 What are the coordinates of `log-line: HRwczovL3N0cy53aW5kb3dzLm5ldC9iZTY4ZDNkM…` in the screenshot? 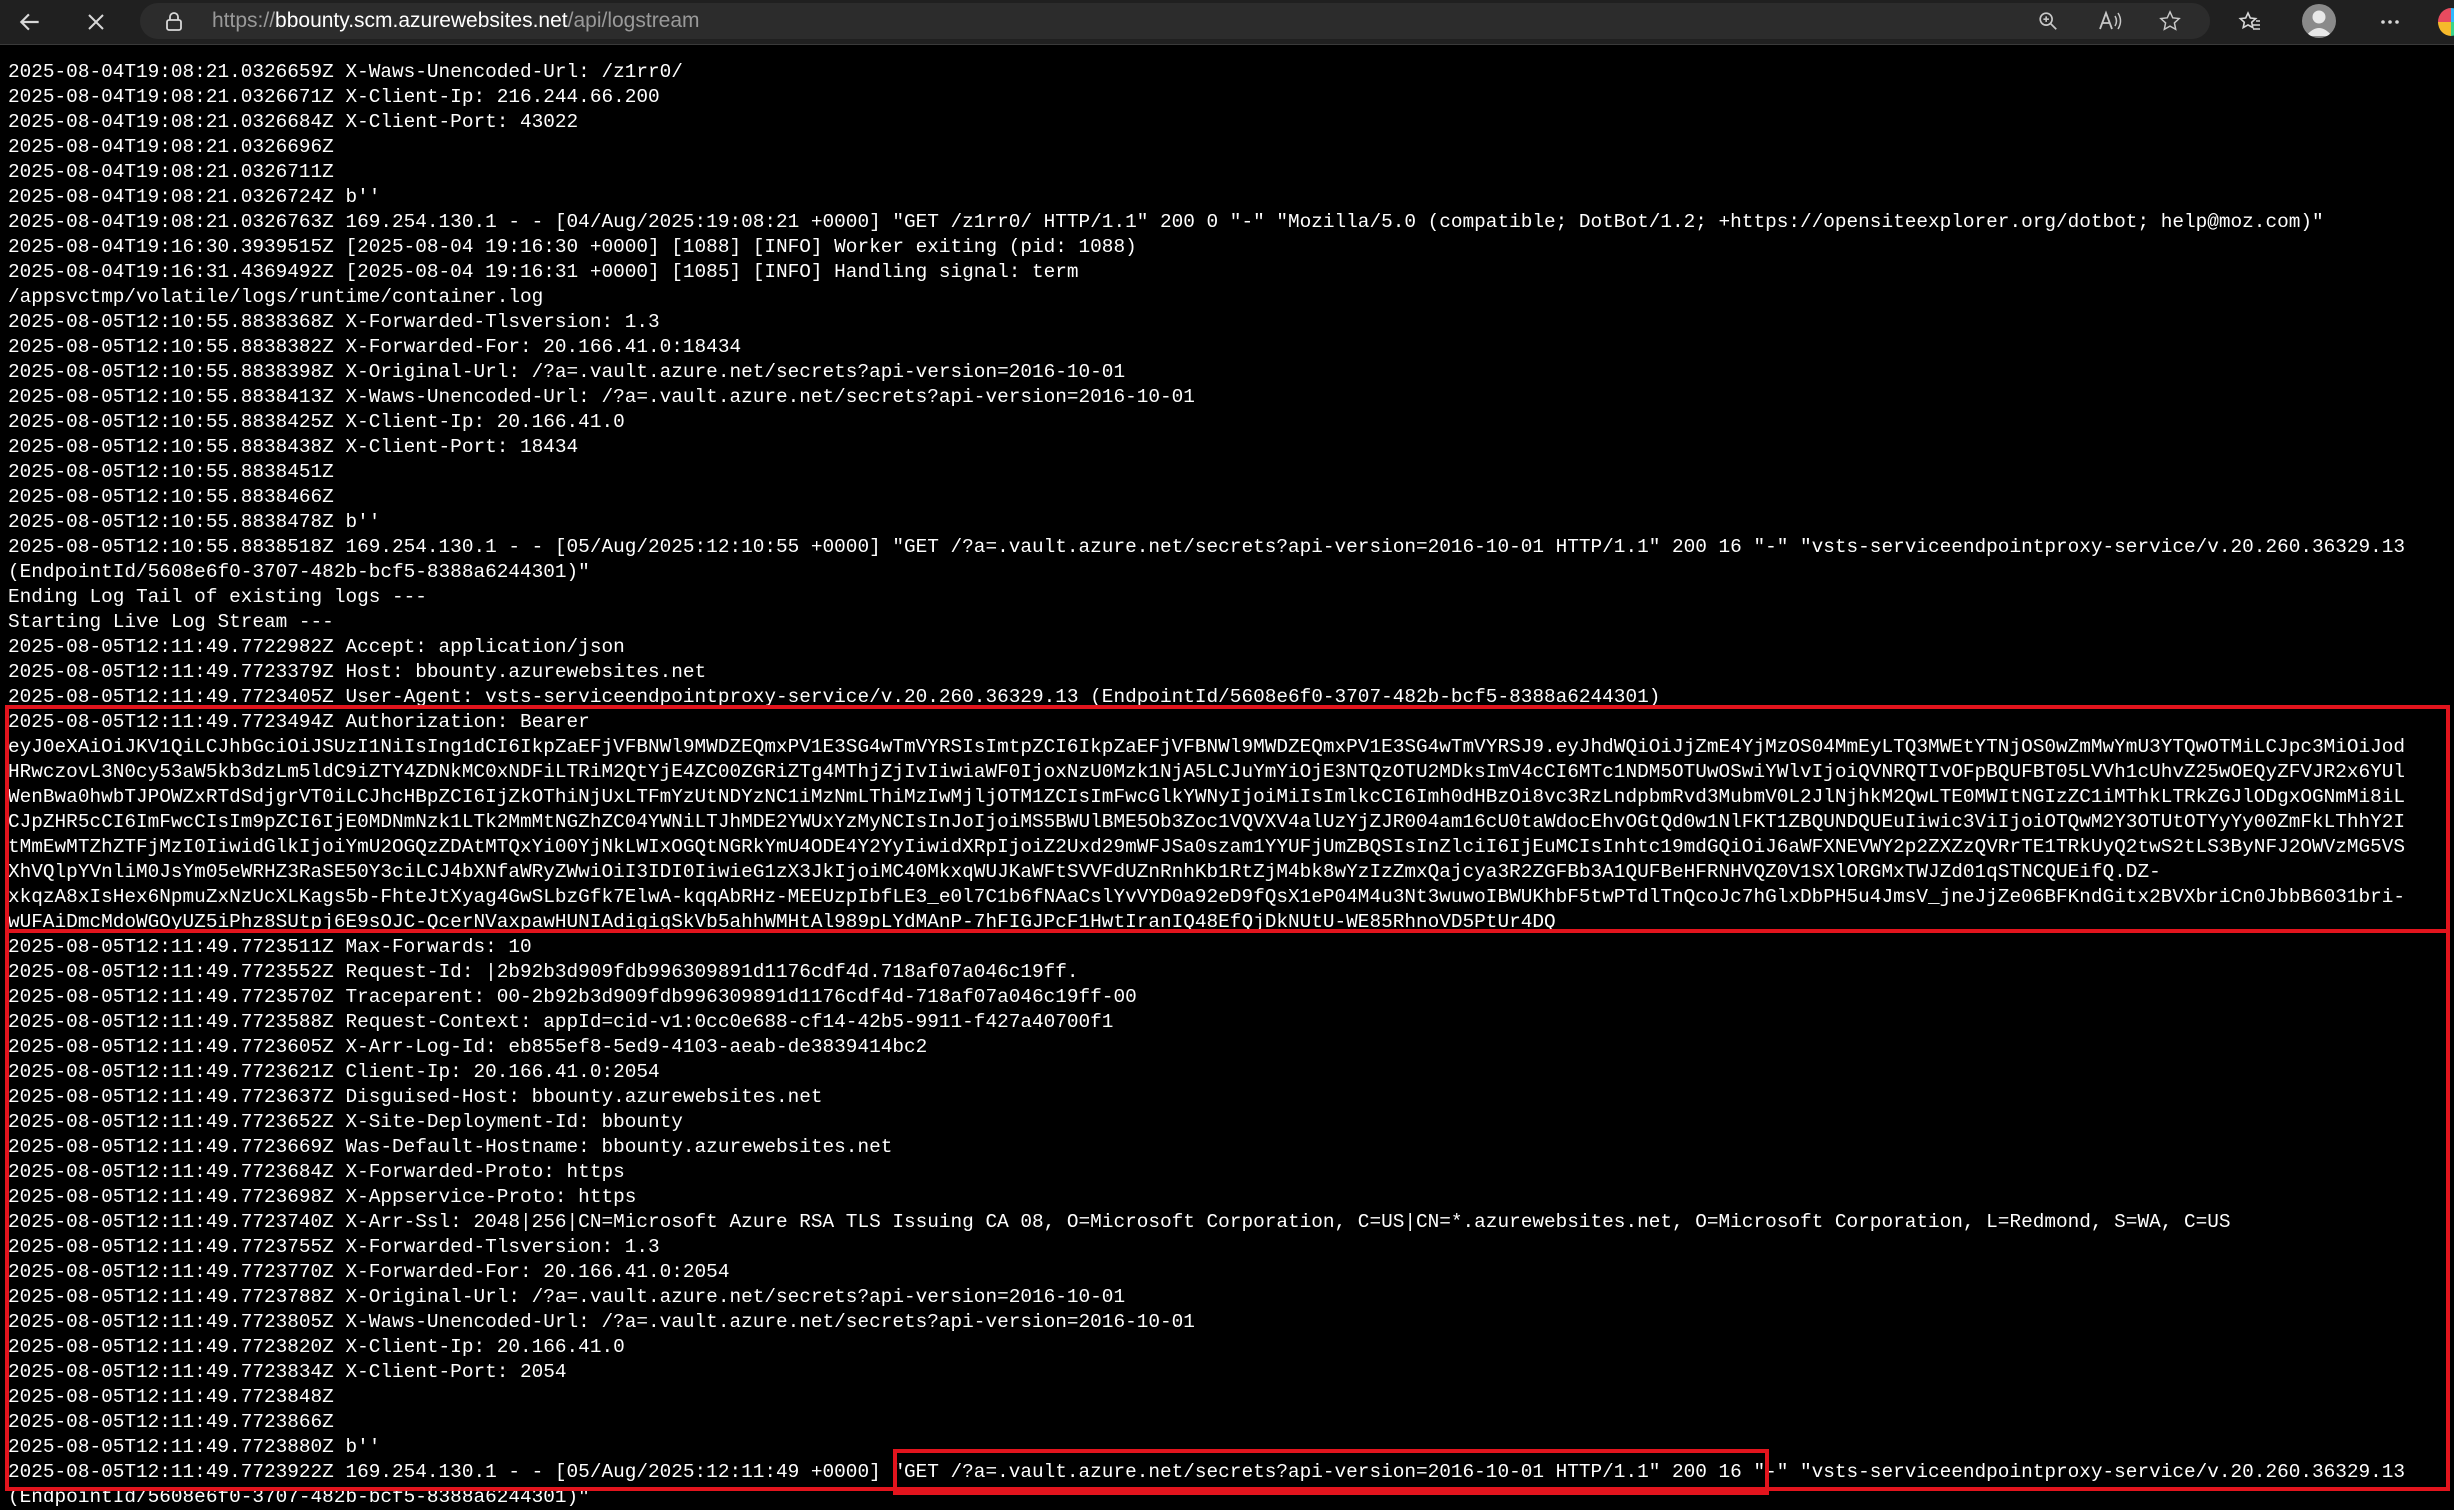 It's located at (1207, 772).